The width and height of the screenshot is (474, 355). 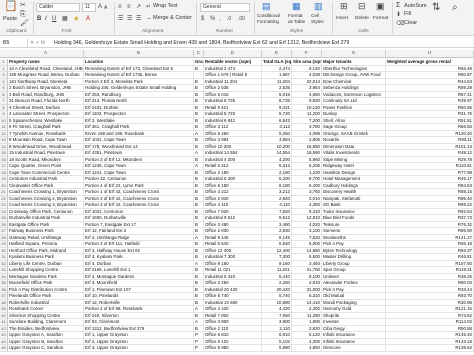 I want to click on column-header-d: D, so click(x=233, y=54).